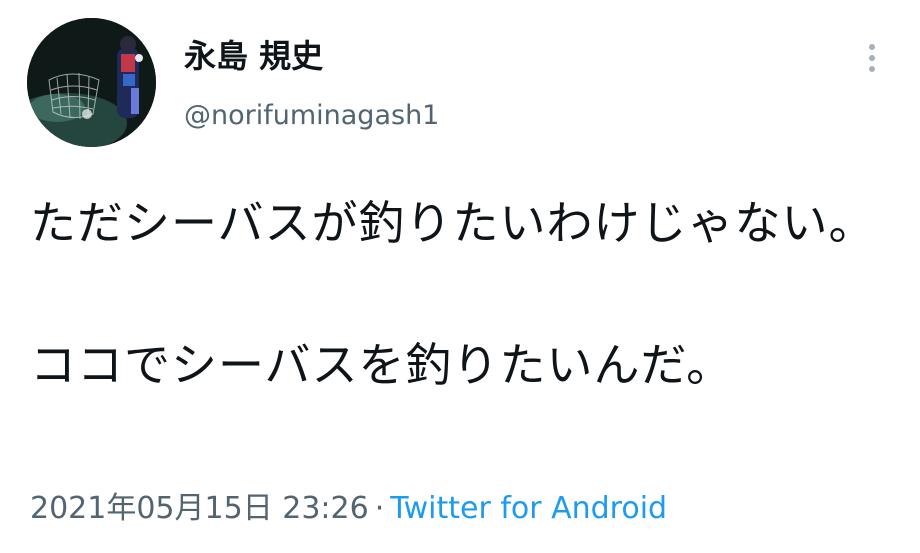  Describe the element at coordinates (311, 116) in the screenshot. I see `user-handle: @norifuminagash1` at that location.